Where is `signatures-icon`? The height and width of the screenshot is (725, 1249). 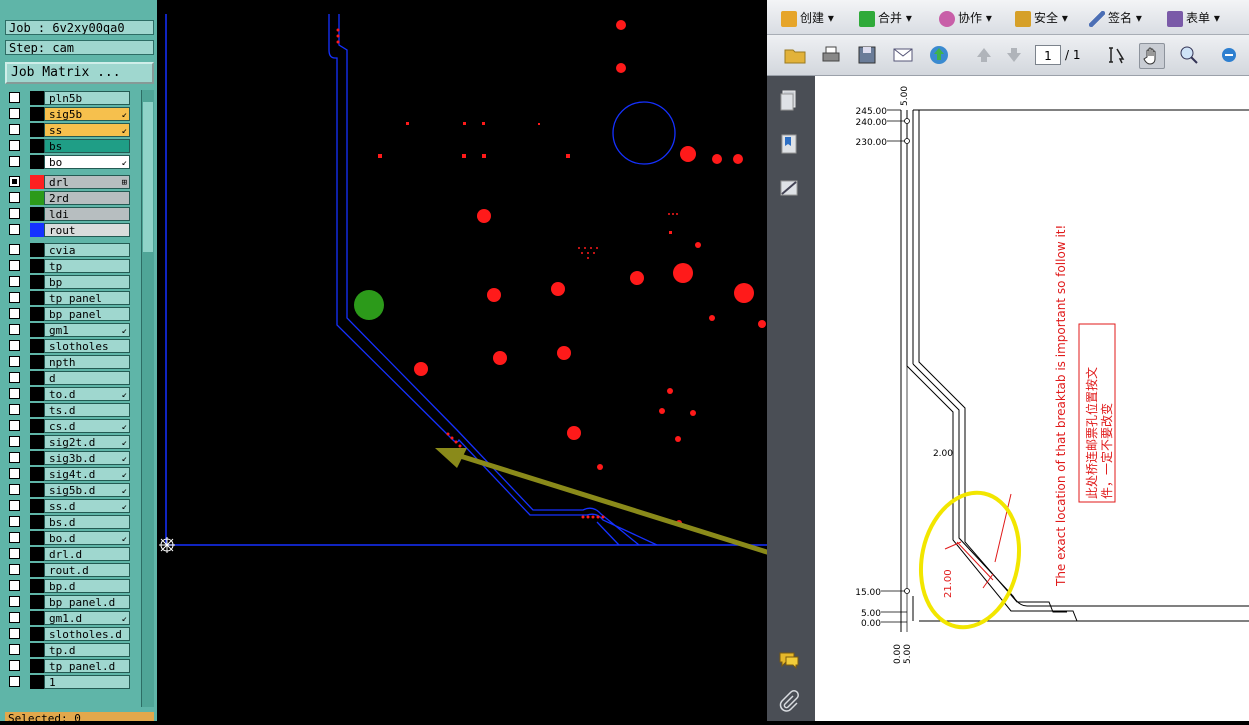 signatures-icon is located at coordinates (789, 188).